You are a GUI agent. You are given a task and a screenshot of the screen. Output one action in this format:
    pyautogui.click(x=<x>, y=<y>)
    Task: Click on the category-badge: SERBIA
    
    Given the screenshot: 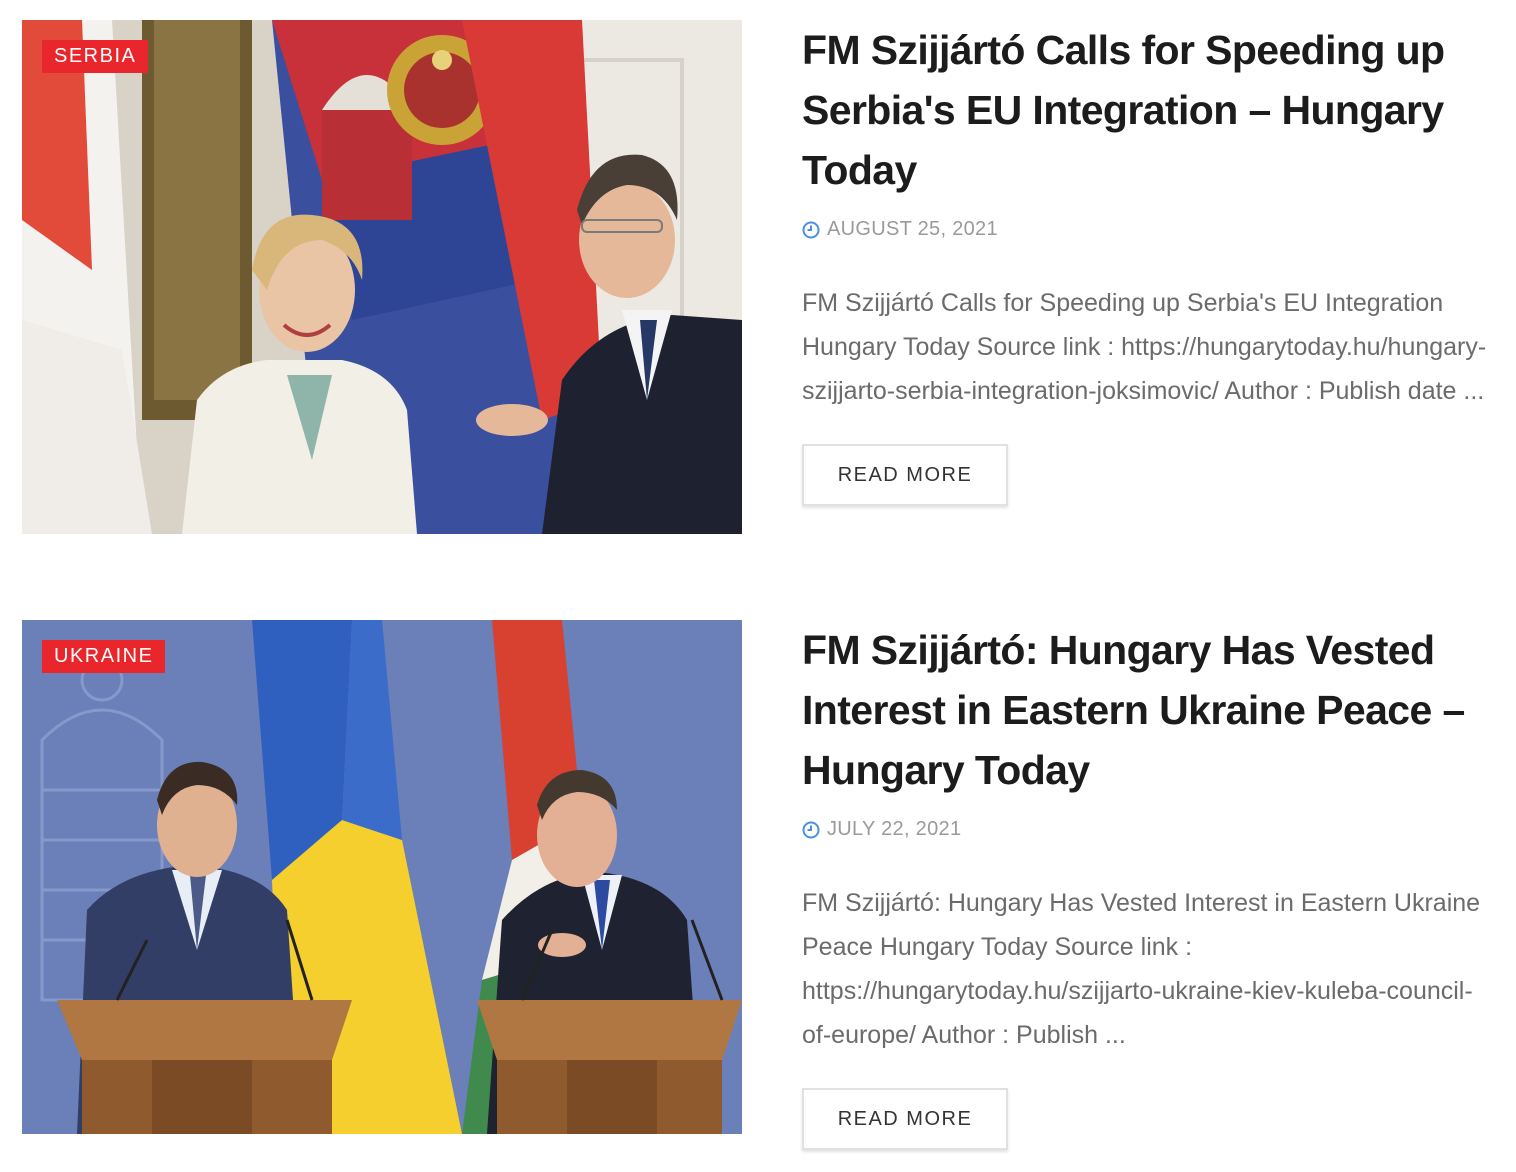 What is the action you would take?
    pyautogui.click(x=95, y=56)
    